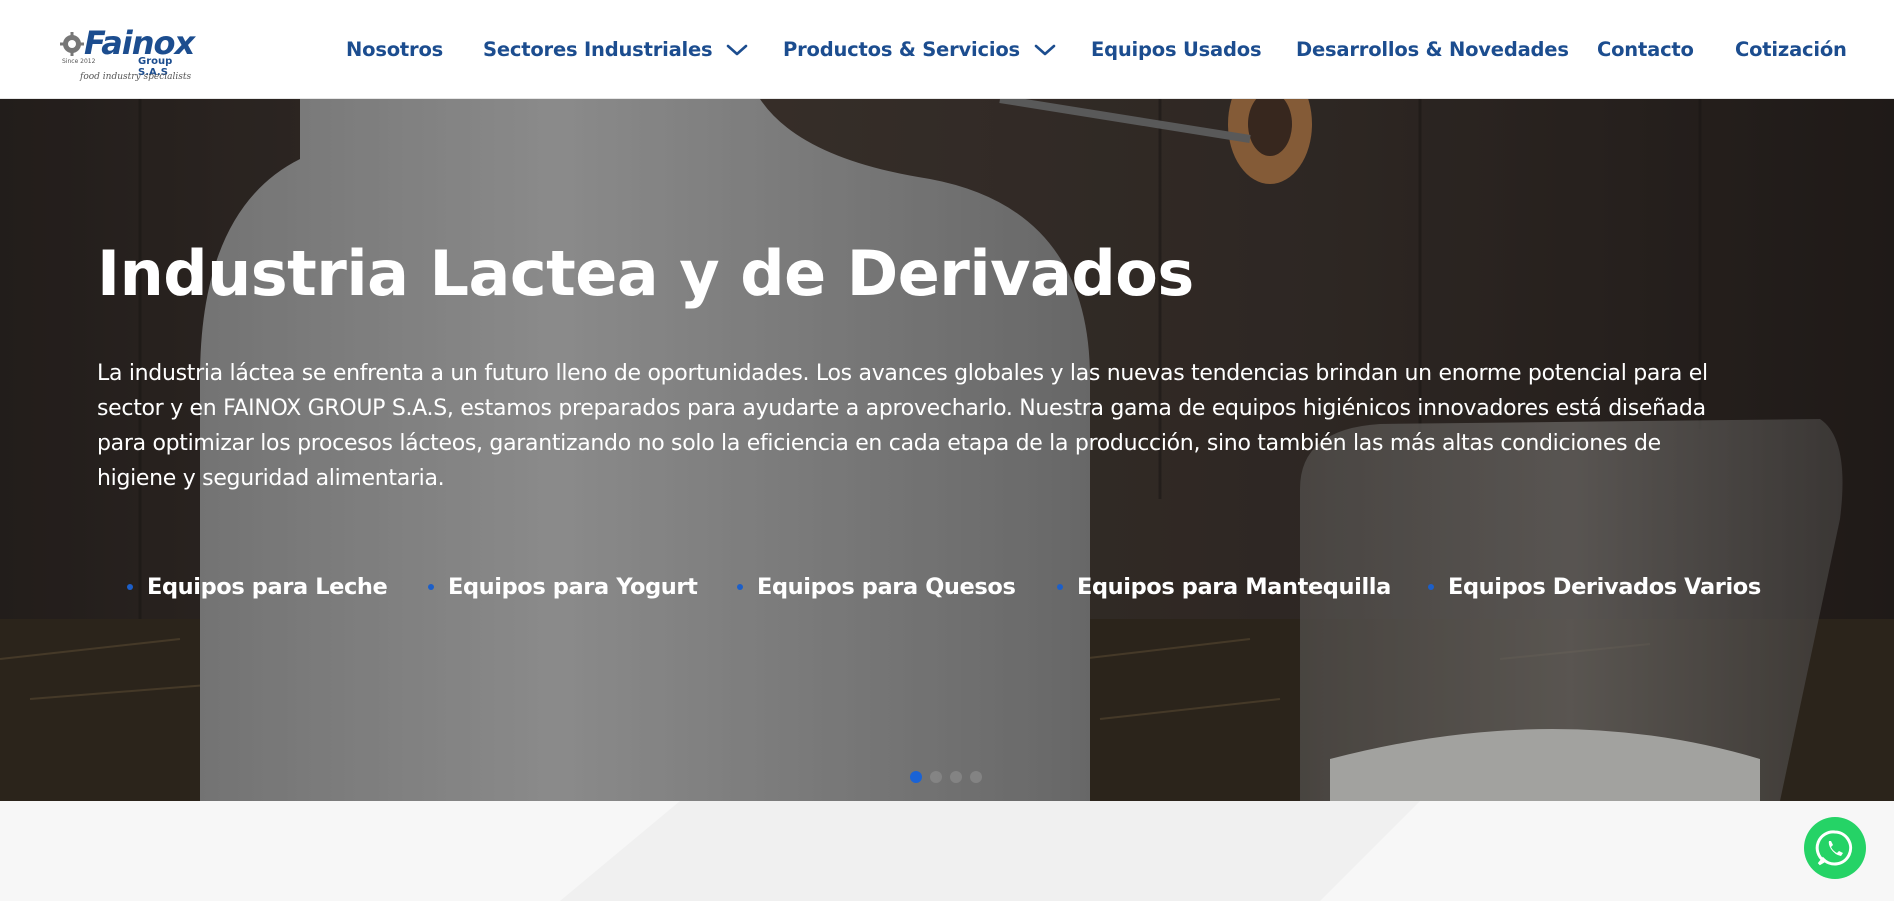 Image resolution: width=1894 pixels, height=901 pixels. What do you see at coordinates (573, 587) in the screenshot?
I see `link-label: Equipos para Yogurt` at bounding box center [573, 587].